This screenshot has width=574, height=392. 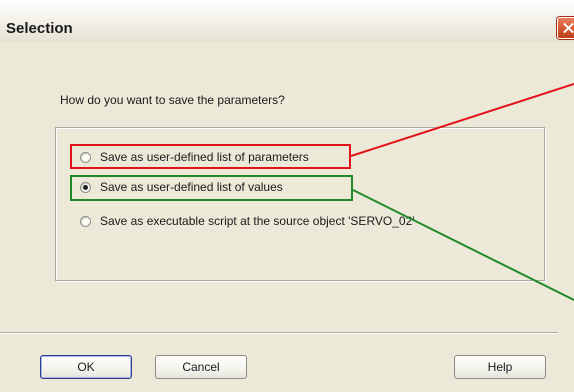 I want to click on red-highlight-box, so click(x=210, y=156).